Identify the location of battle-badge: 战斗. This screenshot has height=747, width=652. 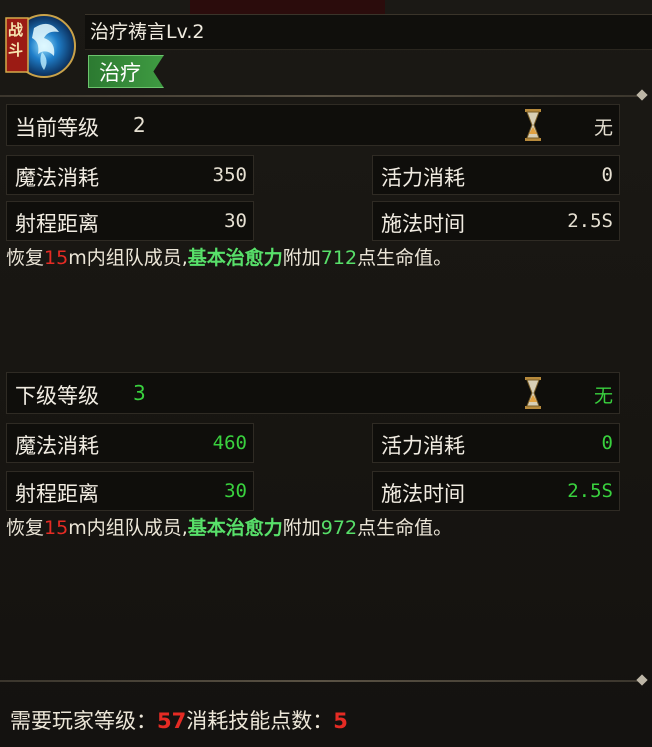
(16, 40).